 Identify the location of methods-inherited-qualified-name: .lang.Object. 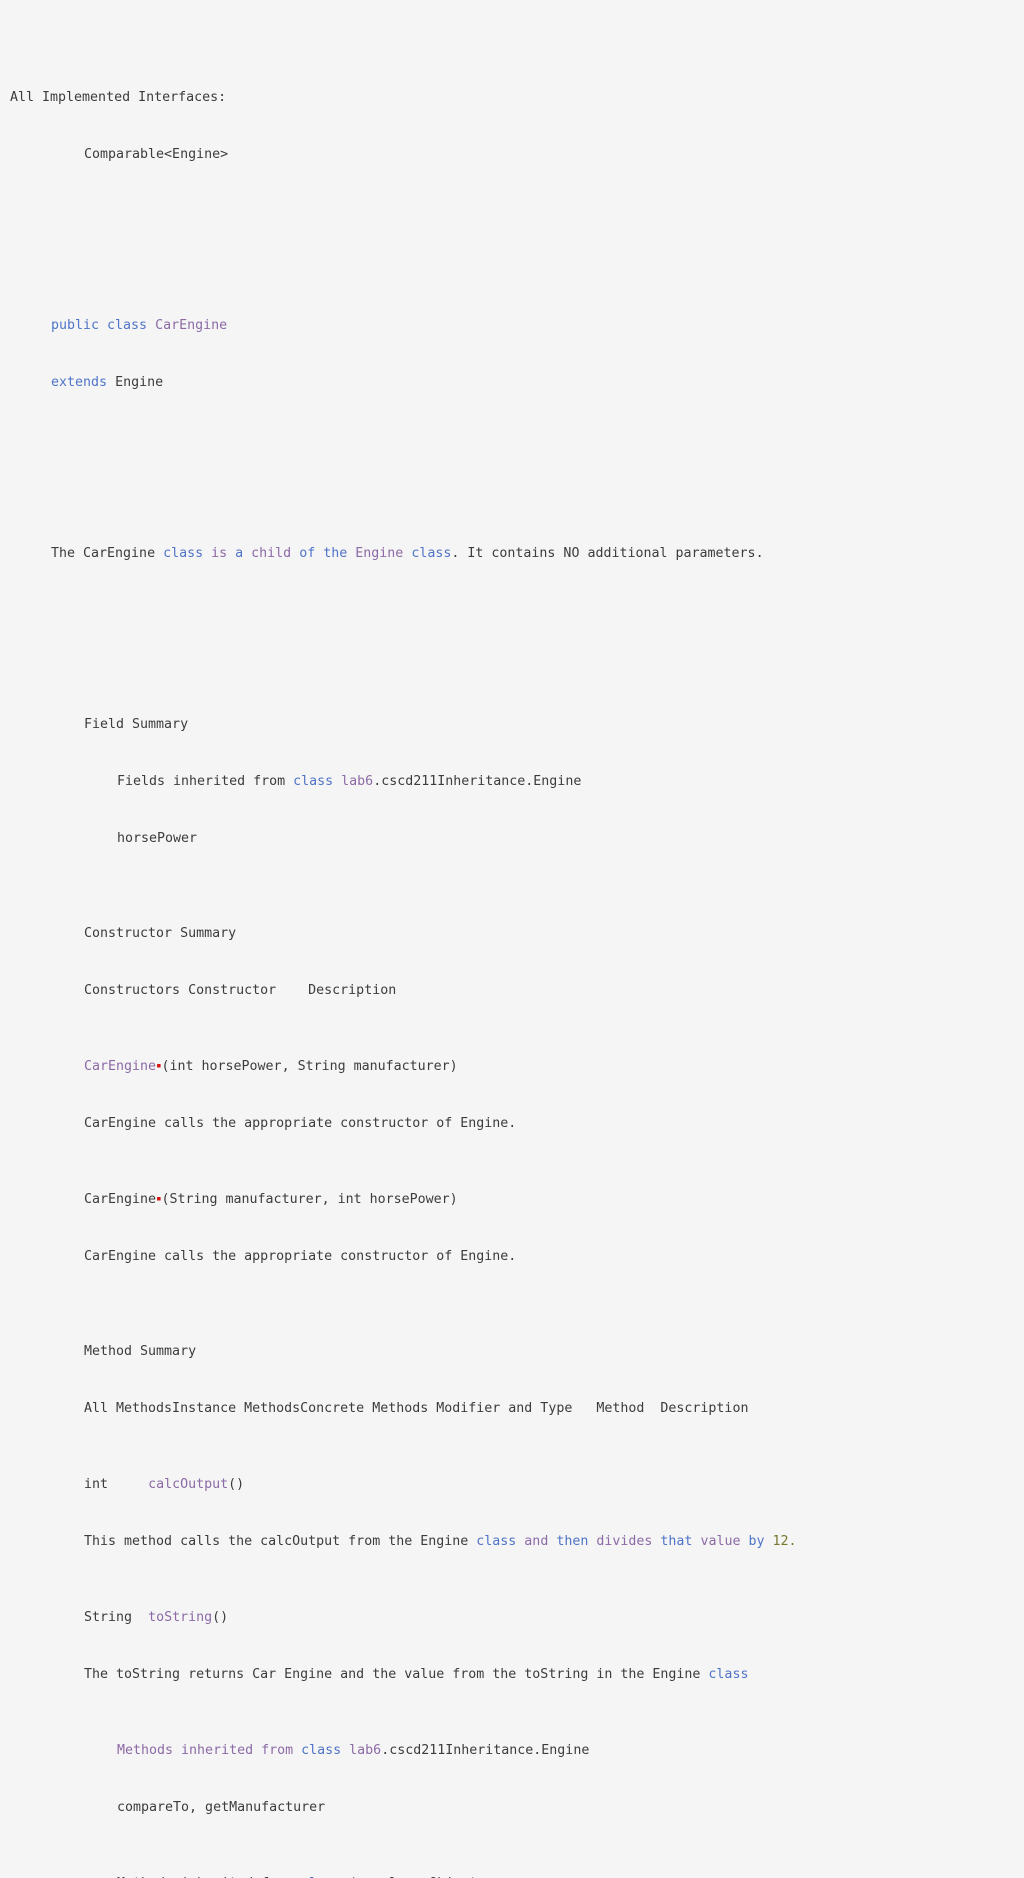
(429, 1877).